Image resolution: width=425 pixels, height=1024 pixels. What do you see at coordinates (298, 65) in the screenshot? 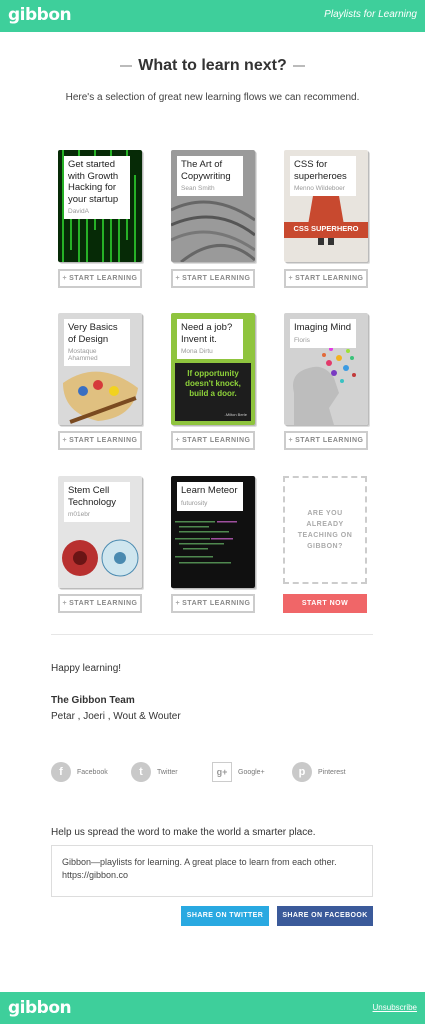
I see `title-dash-right` at bounding box center [298, 65].